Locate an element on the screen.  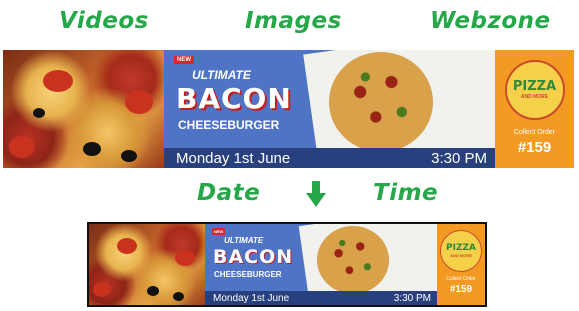
pizza-video-panel-small is located at coordinates (147, 264).